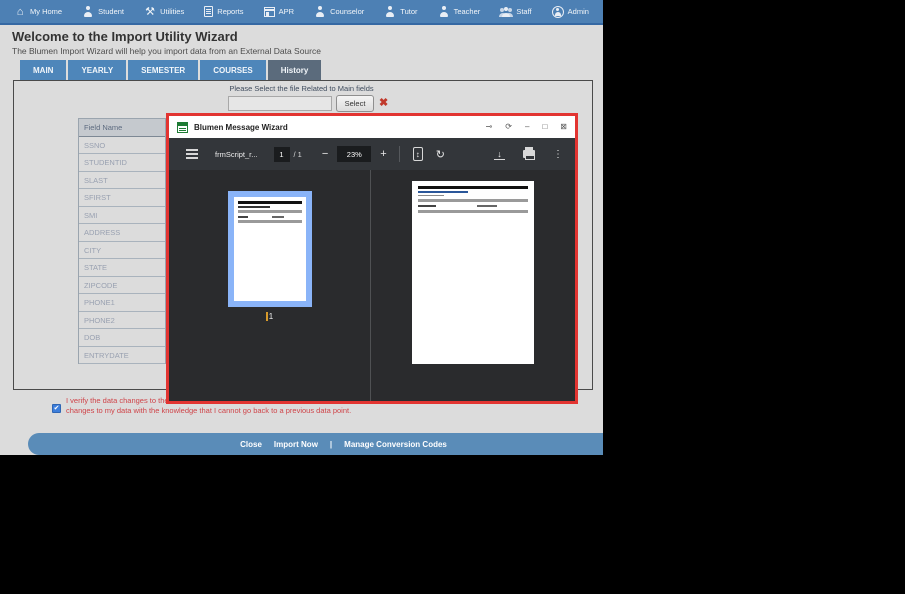 The image size is (905, 594). What do you see at coordinates (557, 11) in the screenshot?
I see `person-circle-icon` at bounding box center [557, 11].